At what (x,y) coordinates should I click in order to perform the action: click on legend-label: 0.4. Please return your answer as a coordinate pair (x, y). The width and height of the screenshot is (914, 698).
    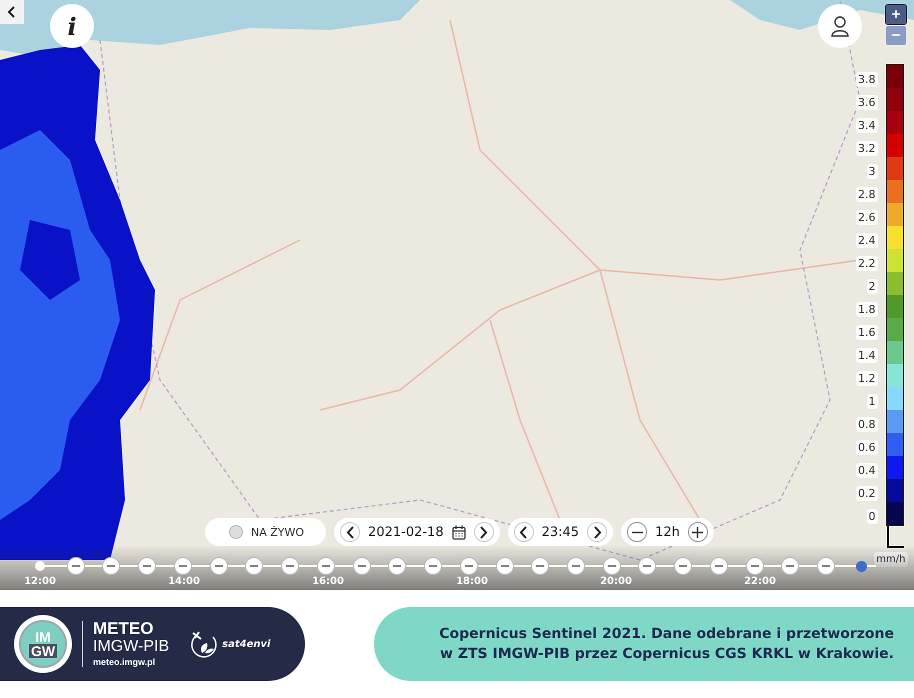
    Looking at the image, I should click on (867, 470).